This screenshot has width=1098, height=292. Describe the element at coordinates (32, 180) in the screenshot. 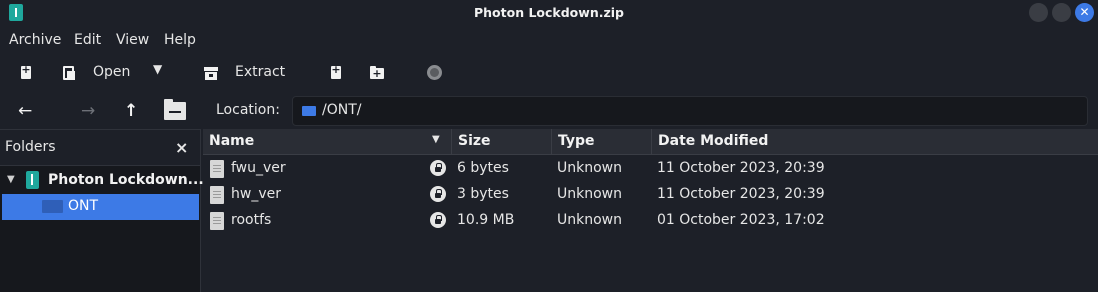

I see `zip-archive-icon` at that location.